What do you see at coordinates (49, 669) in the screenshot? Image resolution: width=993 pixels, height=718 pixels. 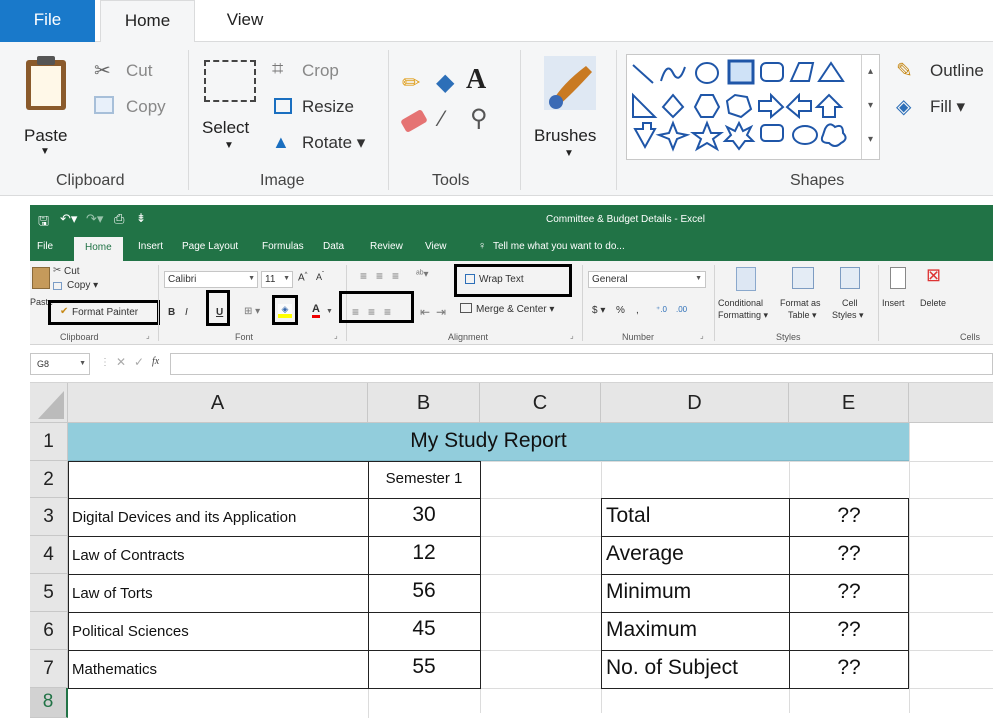 I see `row-header-7: 7` at bounding box center [49, 669].